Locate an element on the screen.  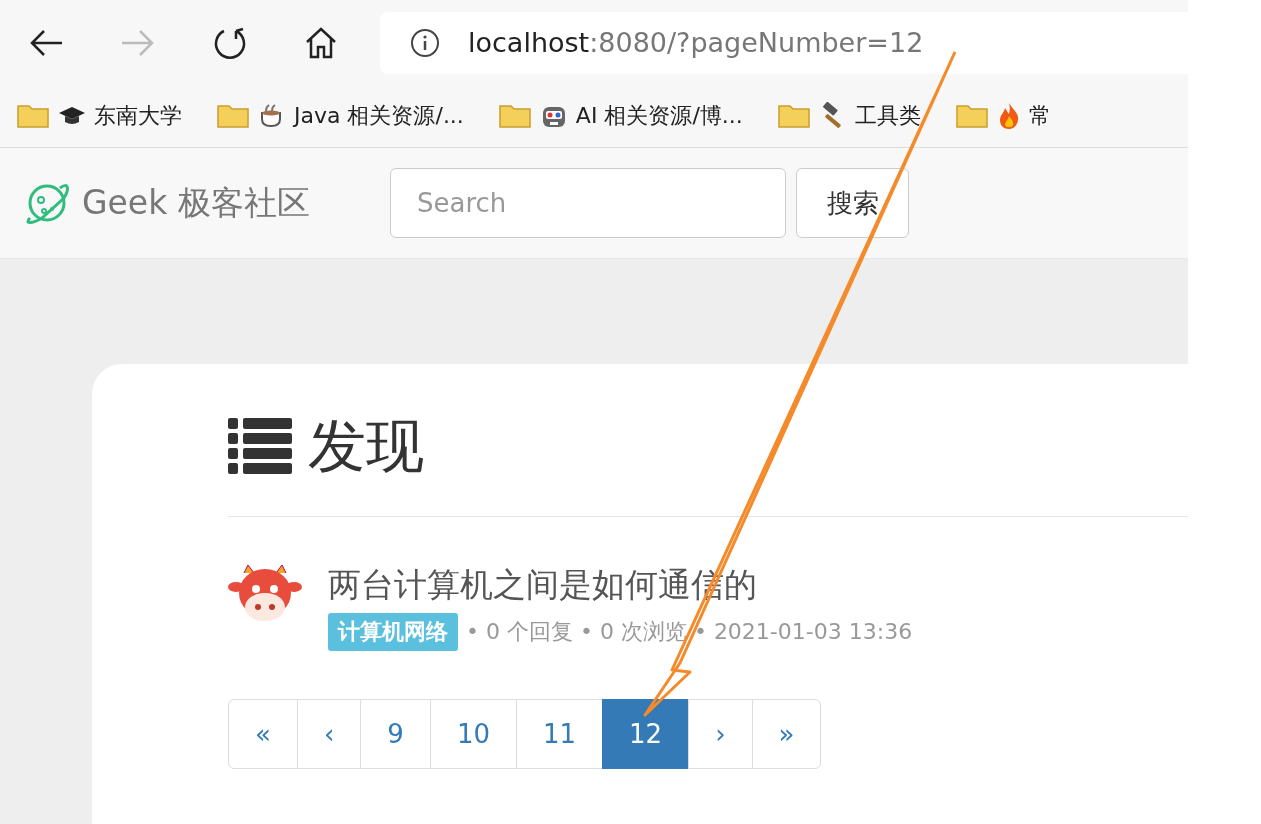
graduation-cap-icon is located at coordinates (72, 116).